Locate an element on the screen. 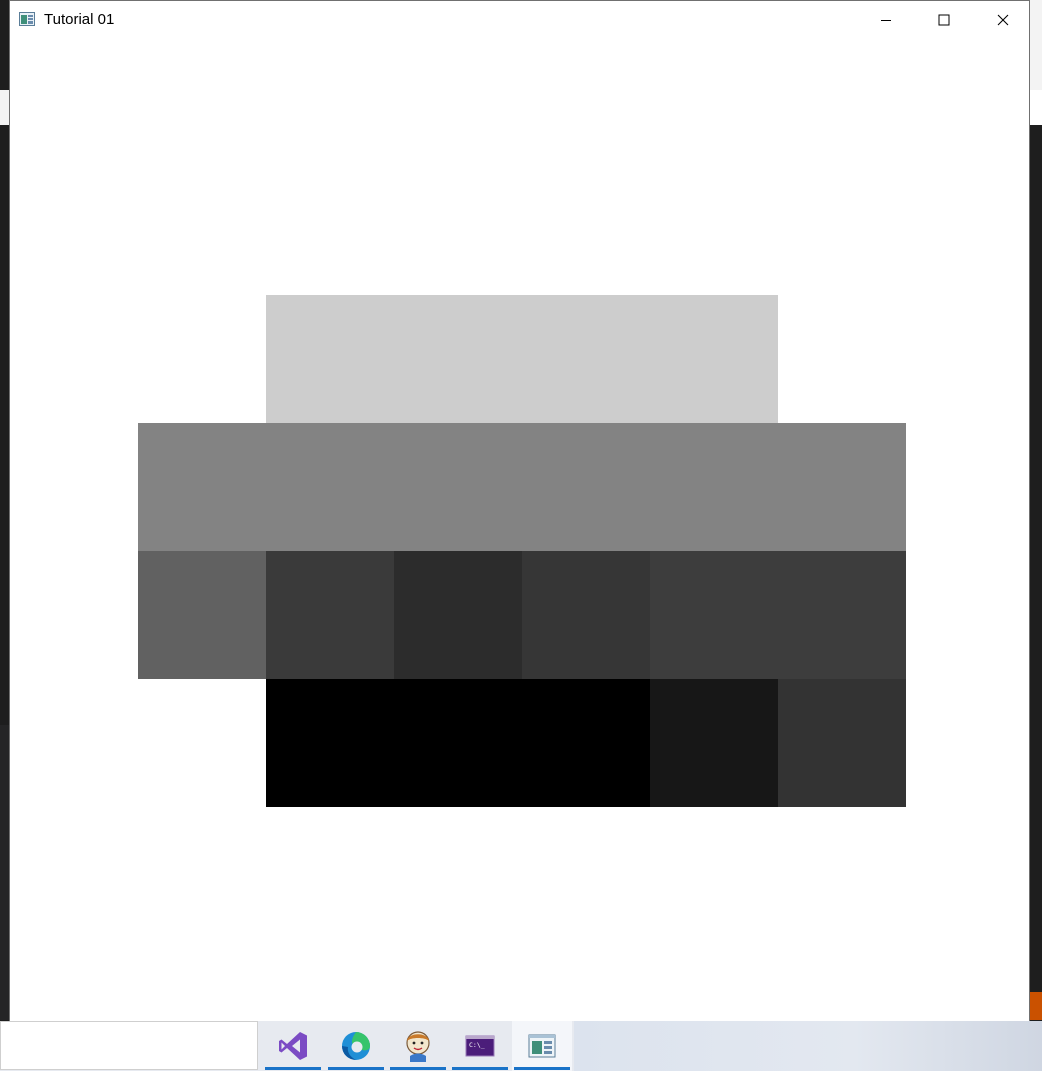 Image resolution: width=1042 pixels, height=1071 pixels. terminal-icon: C:\_ is located at coordinates (480, 1046).